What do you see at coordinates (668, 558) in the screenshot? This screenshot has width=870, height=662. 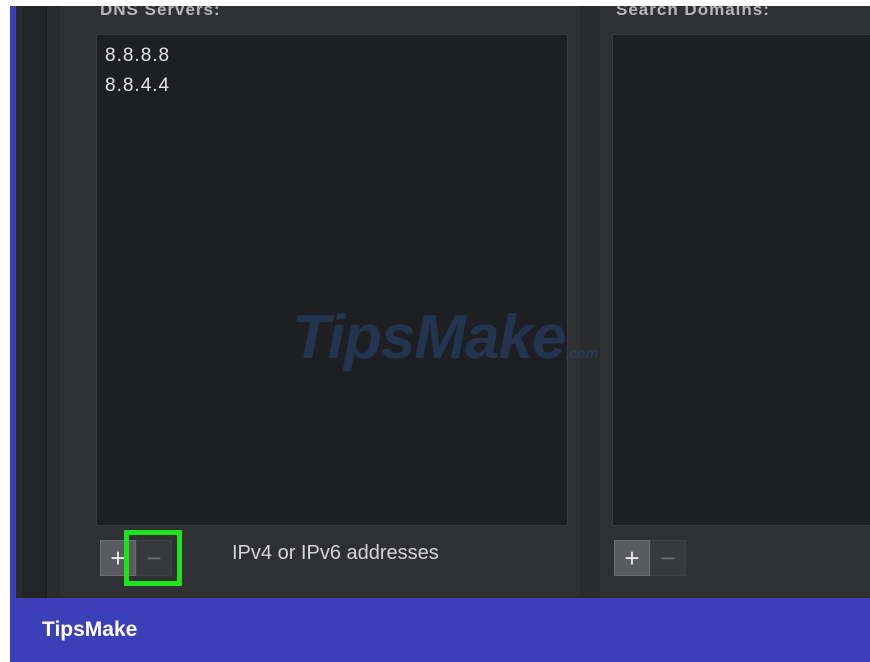 I see `remove-search-domain-button: −` at bounding box center [668, 558].